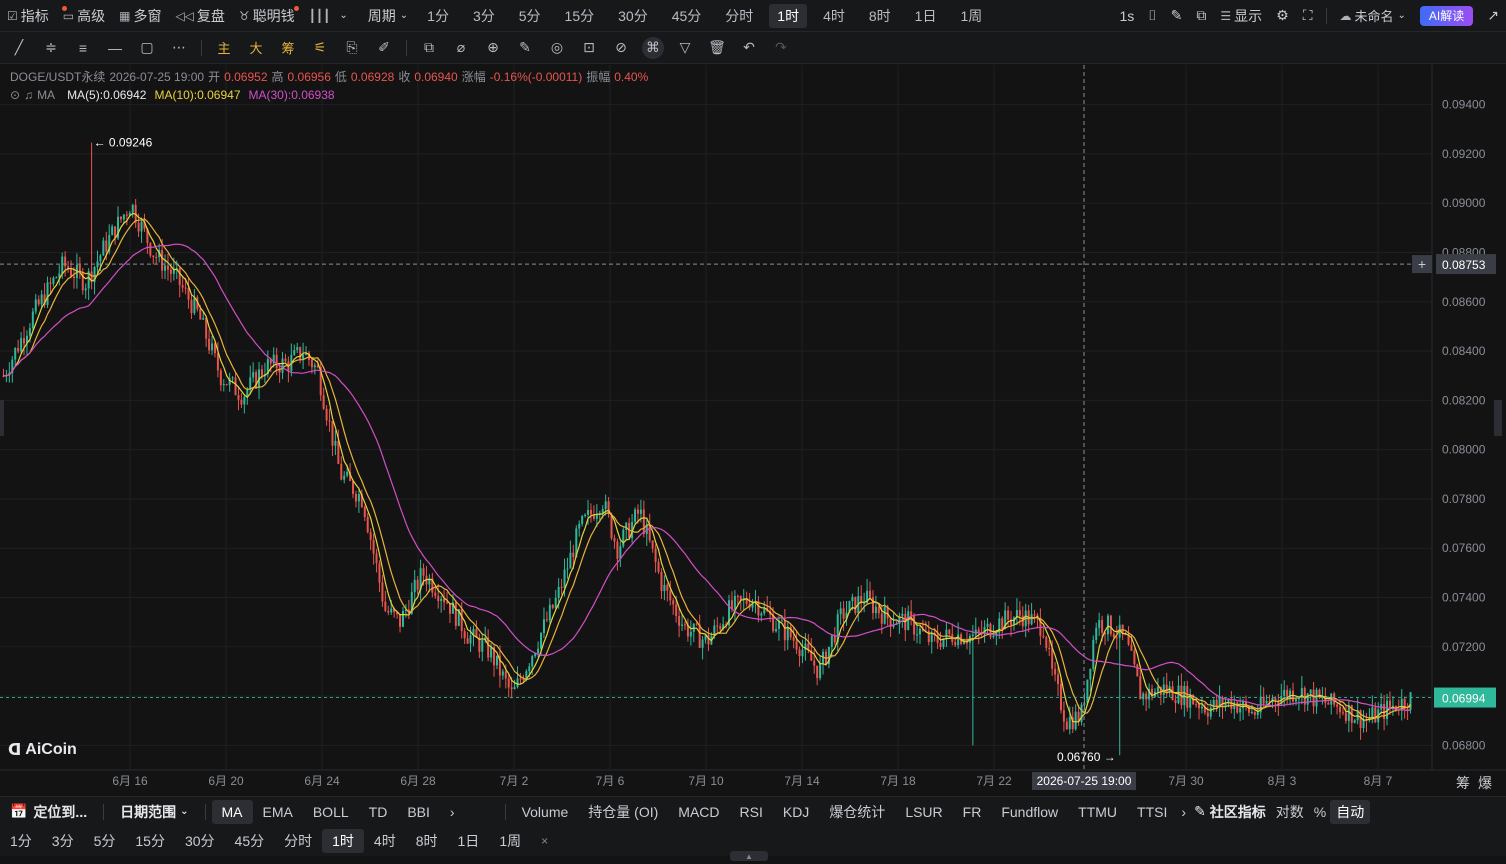  Describe the element at coordinates (320, 48) in the screenshot. I see `signal-icon: ⚟` at that location.